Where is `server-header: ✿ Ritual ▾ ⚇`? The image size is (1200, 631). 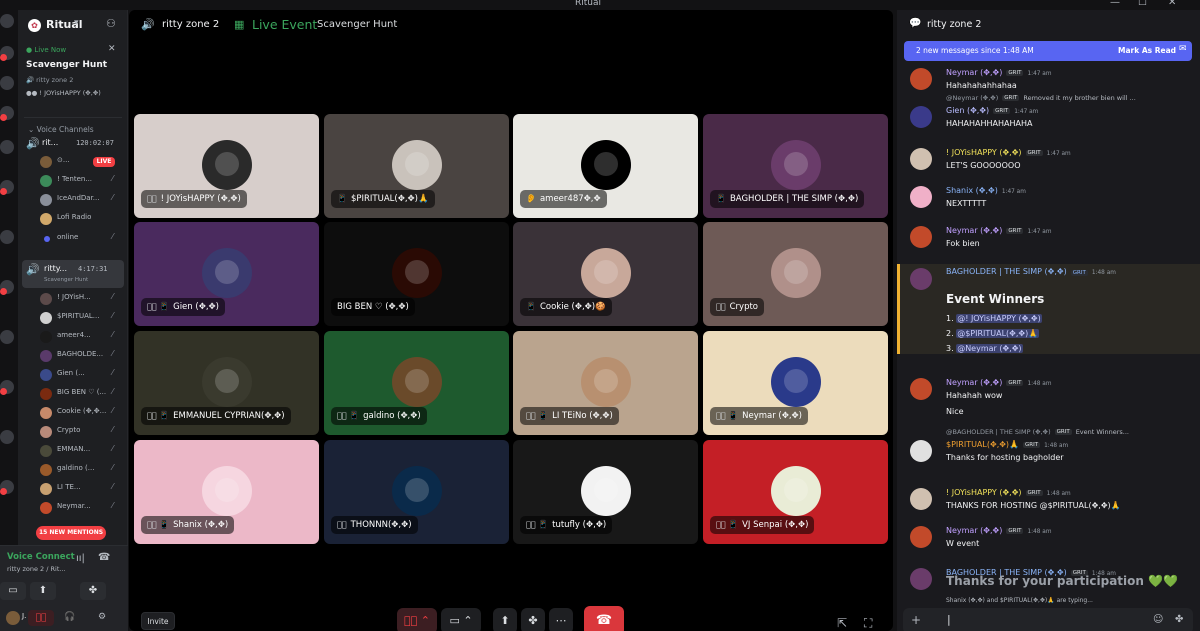
server-header: ✿ Ritual ▾ ⚇ is located at coordinates (73, 25).